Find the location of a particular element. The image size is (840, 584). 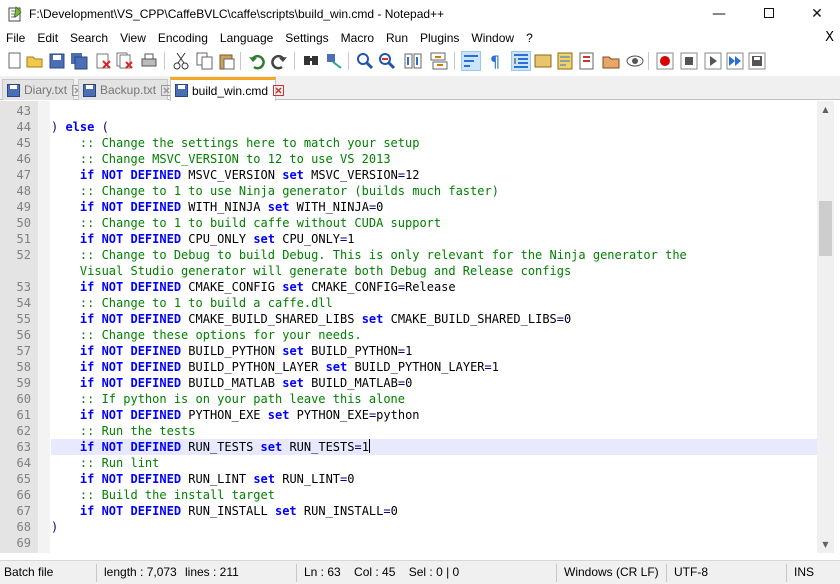

save-icon is located at coordinates (57, 61).